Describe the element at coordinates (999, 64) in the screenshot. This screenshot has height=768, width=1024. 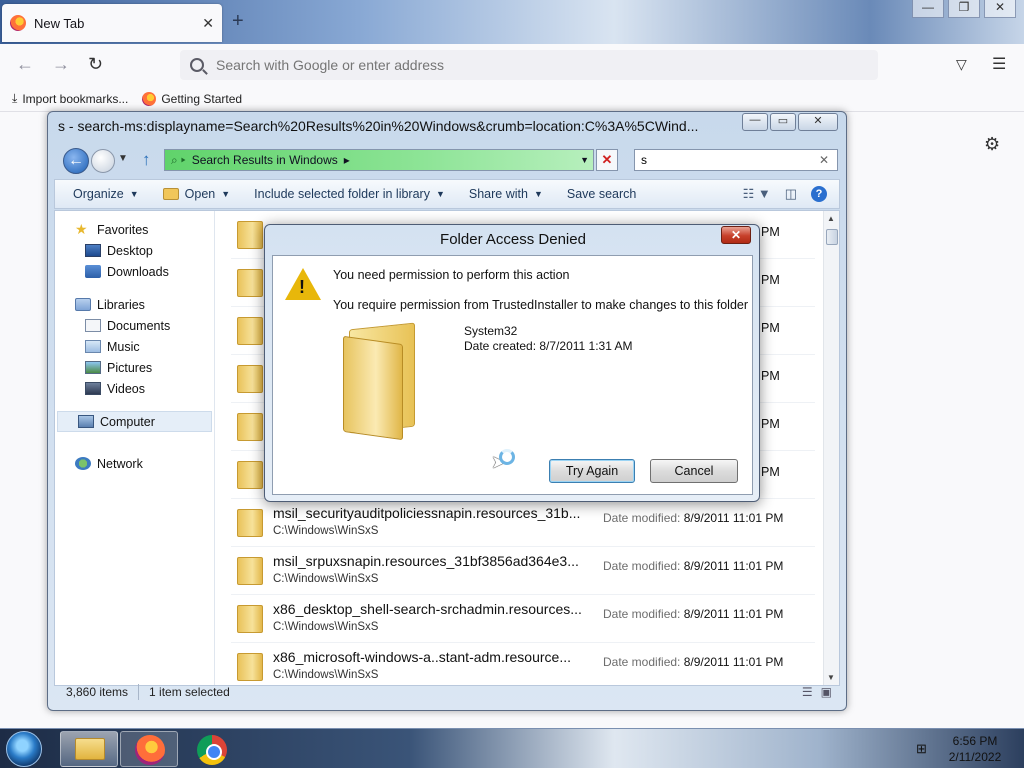
I see `hamburger-menu-icon: ☰` at that location.